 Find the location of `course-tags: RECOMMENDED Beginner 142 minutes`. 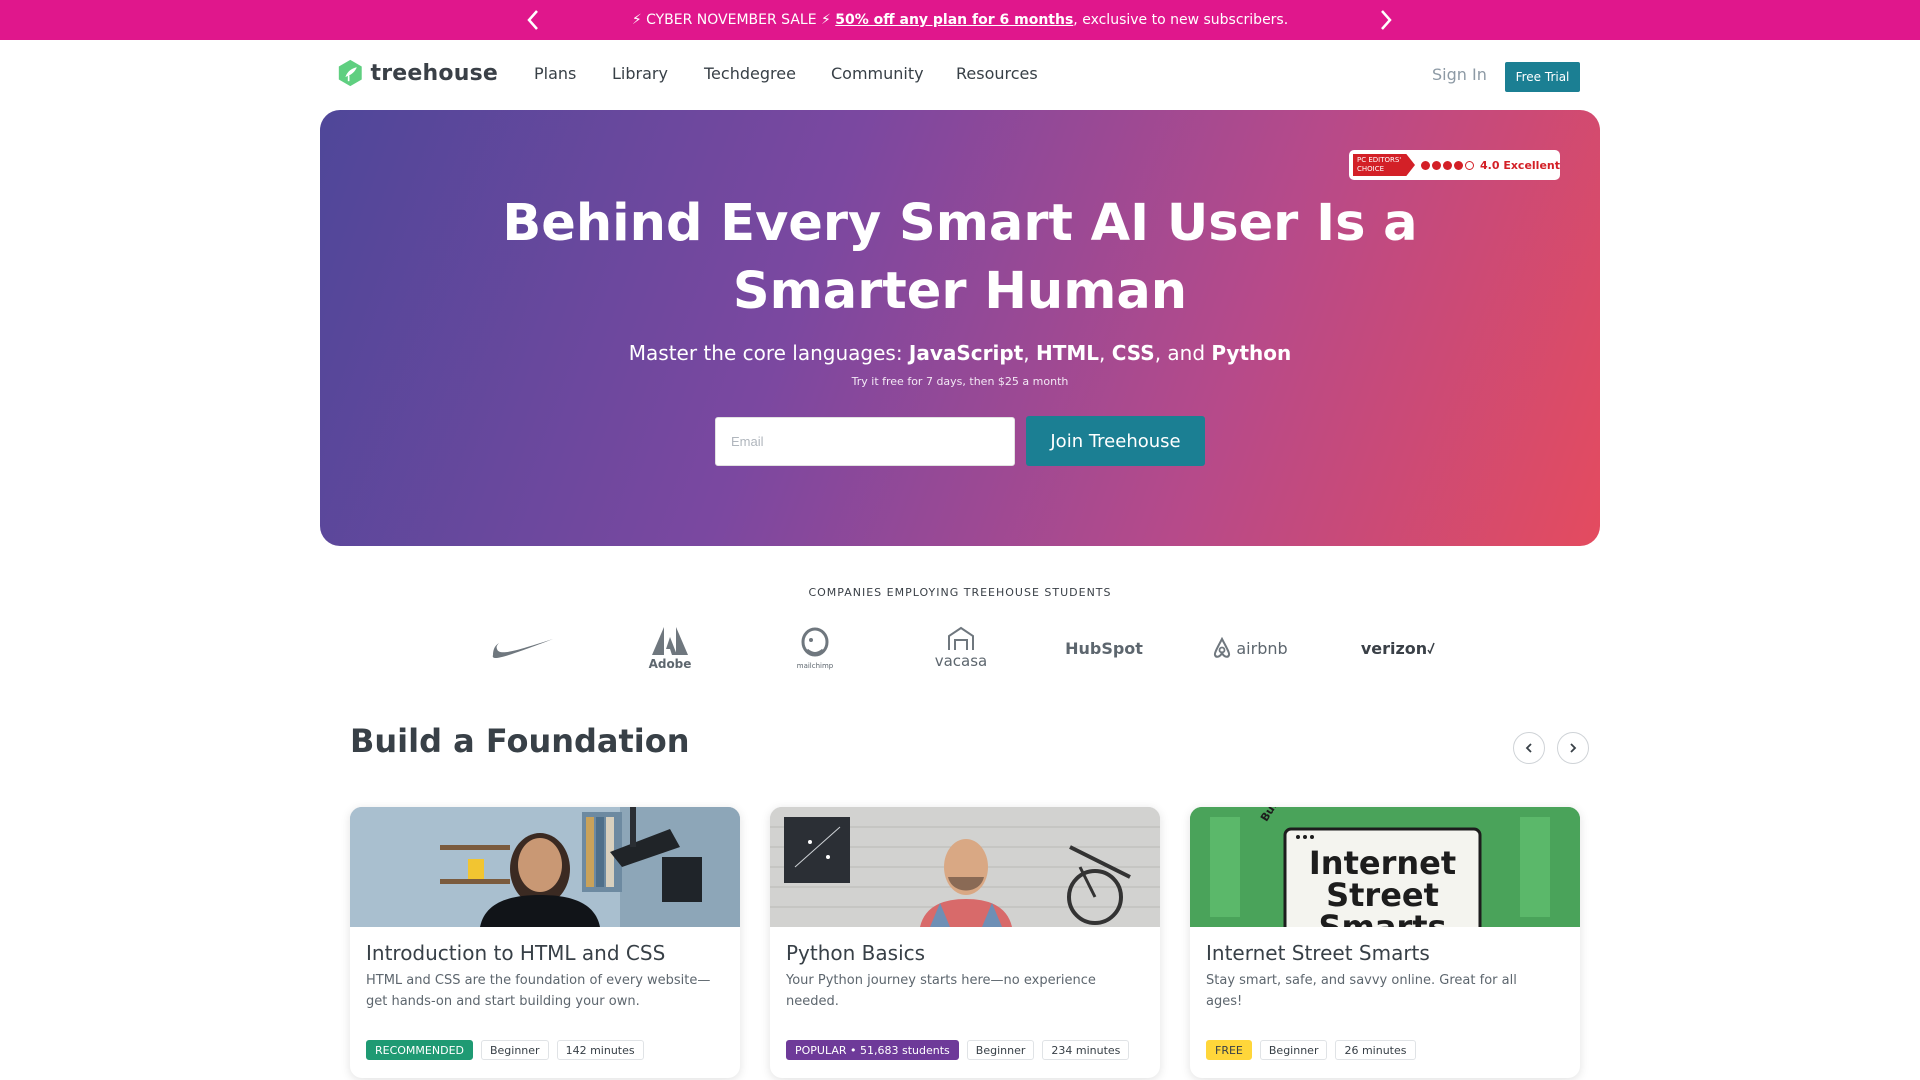

course-tags: RECOMMENDED Beginner 142 minutes is located at coordinates (505, 1050).